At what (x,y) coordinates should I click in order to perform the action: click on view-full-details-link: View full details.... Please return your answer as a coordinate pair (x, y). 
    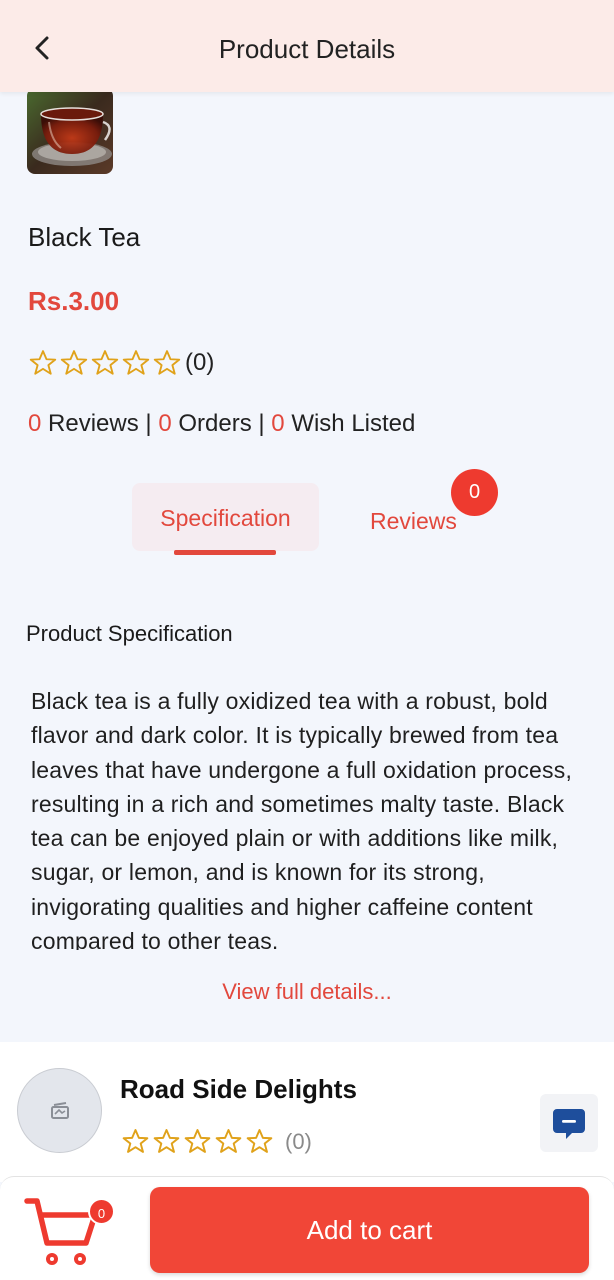
    Looking at the image, I should click on (307, 992).